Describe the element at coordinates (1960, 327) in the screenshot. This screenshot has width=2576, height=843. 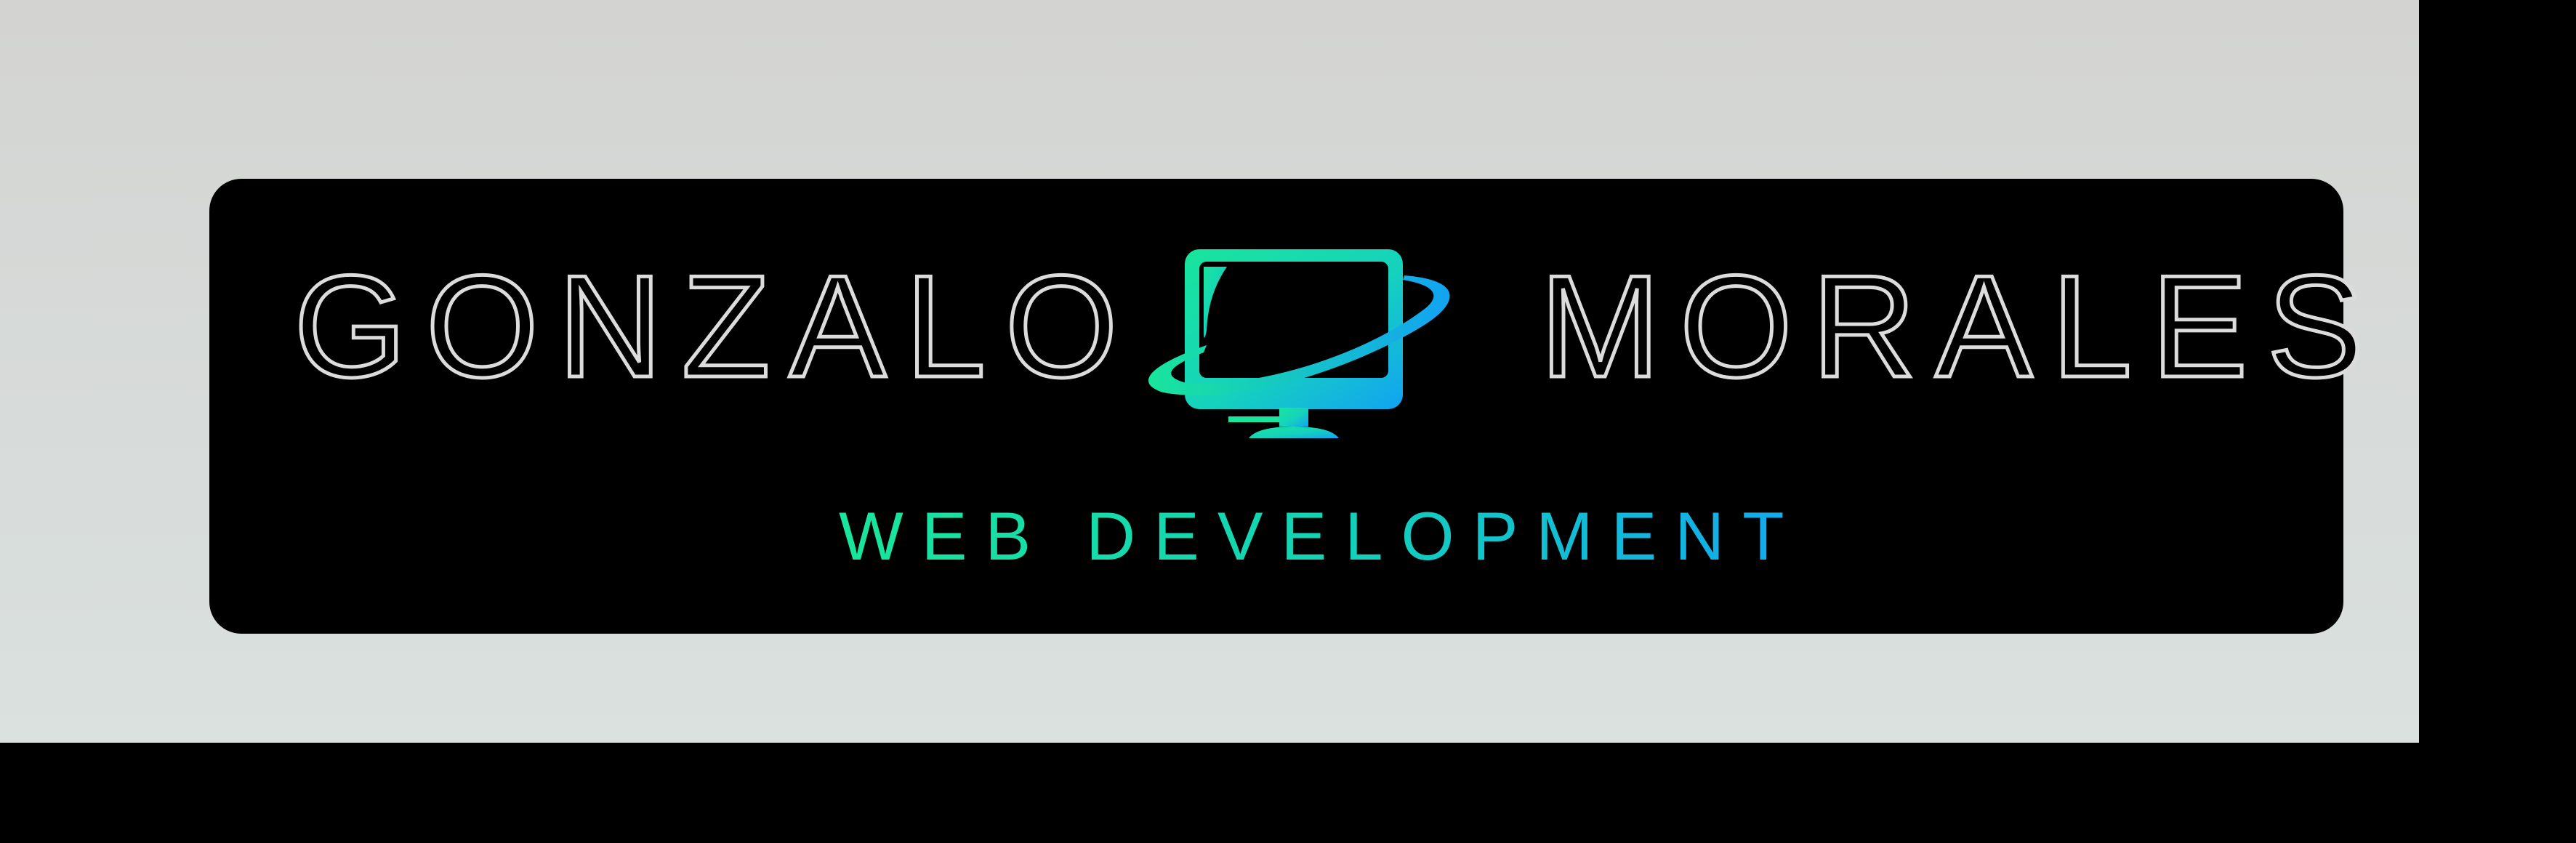
I see `logo-last-name: MORALES` at that location.